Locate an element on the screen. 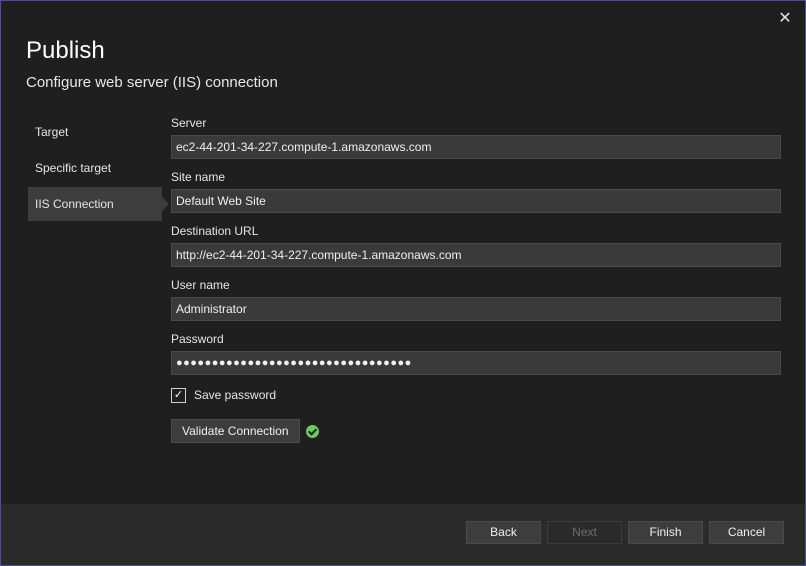  password-input: ●●●●●●●●●●●●●●●●●●●●●●●●●●●●●●●●● is located at coordinates (476, 363).